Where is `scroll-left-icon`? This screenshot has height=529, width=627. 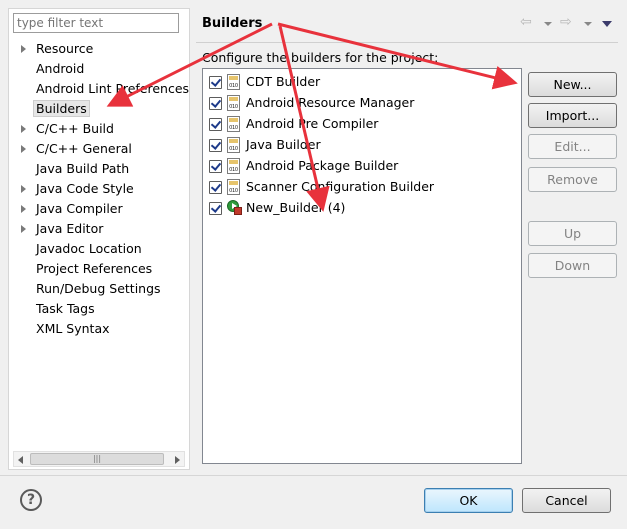
scroll-left-icon is located at coordinates (20, 460).